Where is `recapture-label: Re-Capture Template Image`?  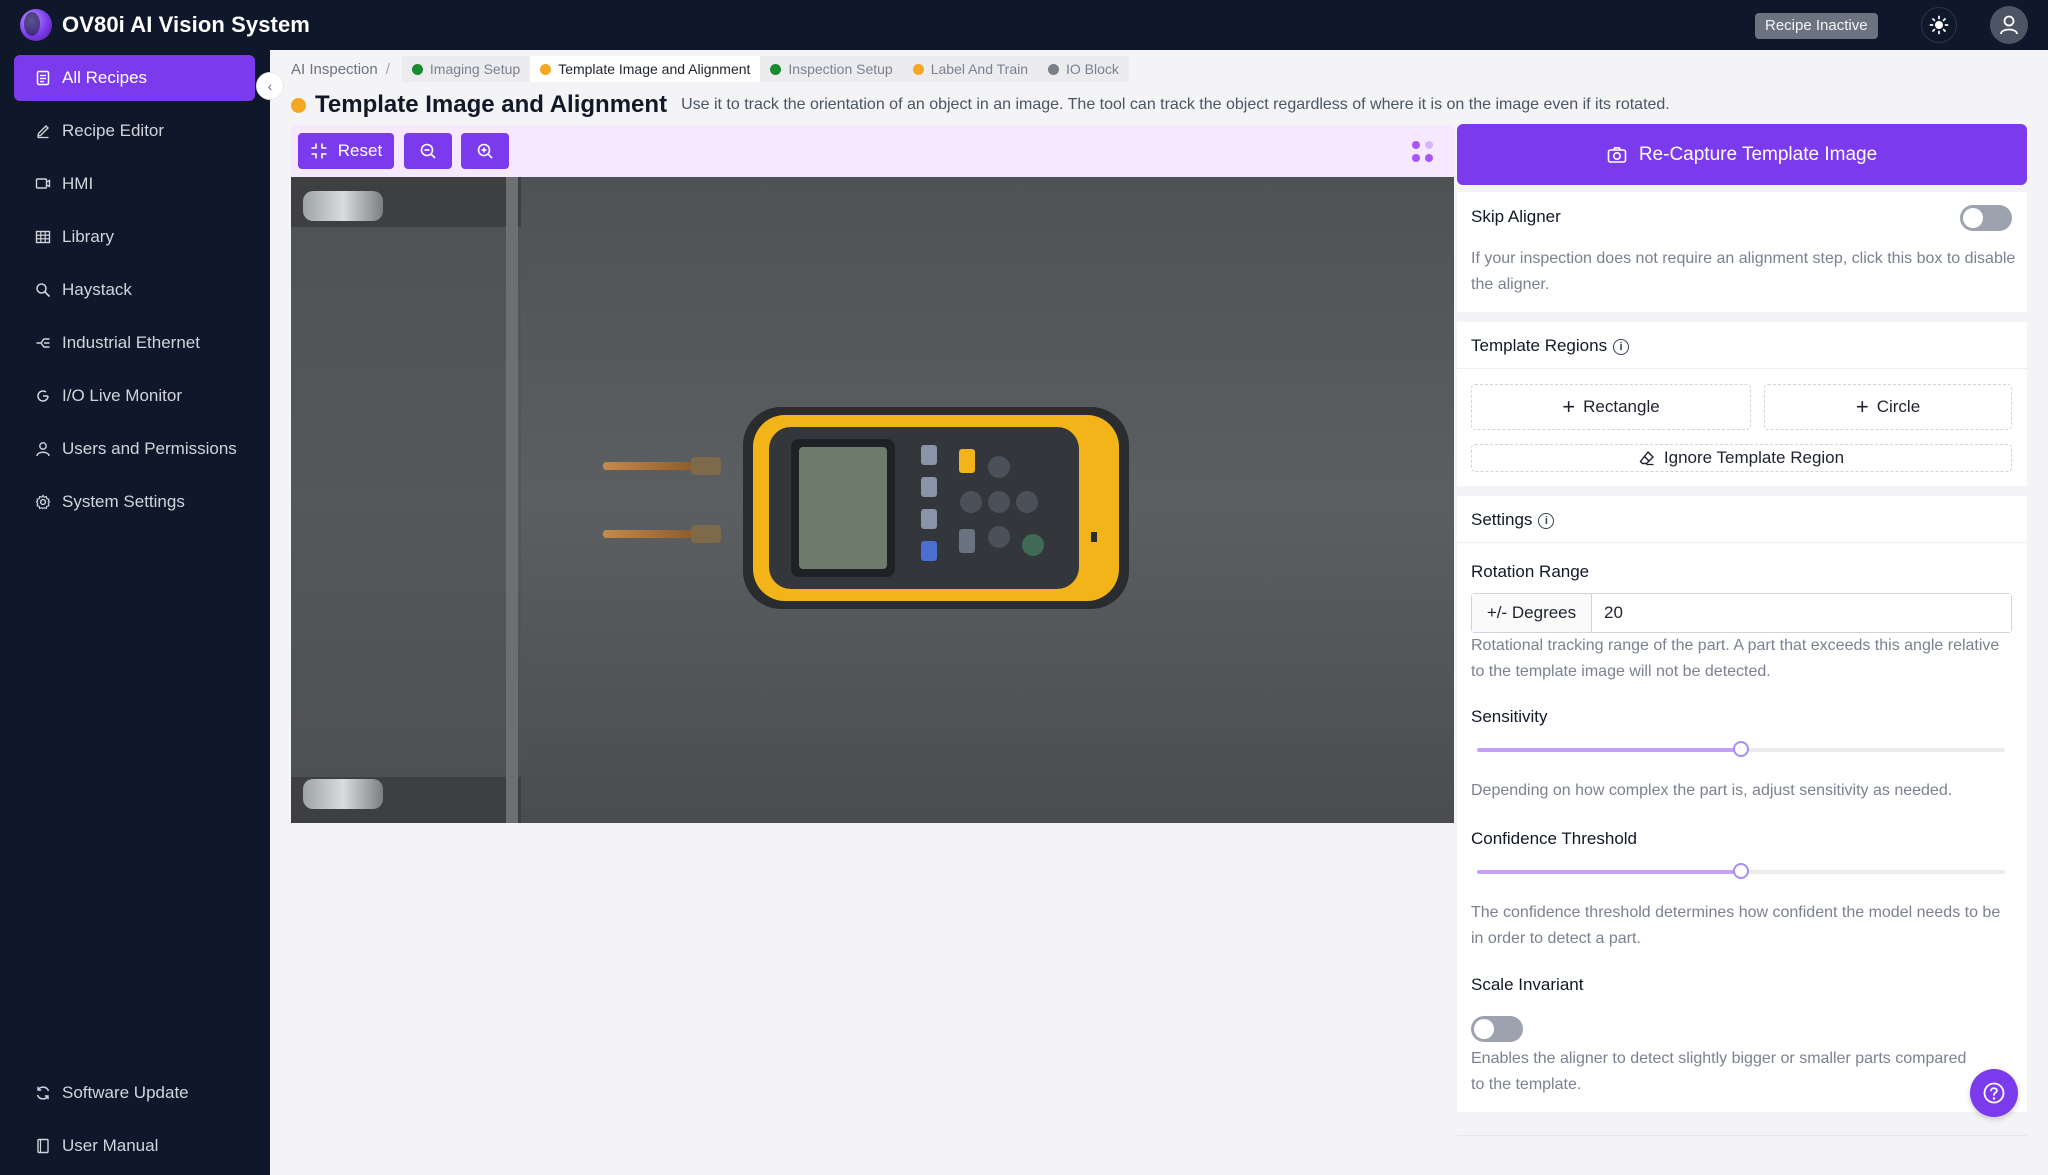
recapture-label: Re-Capture Template Image is located at coordinates (1758, 154).